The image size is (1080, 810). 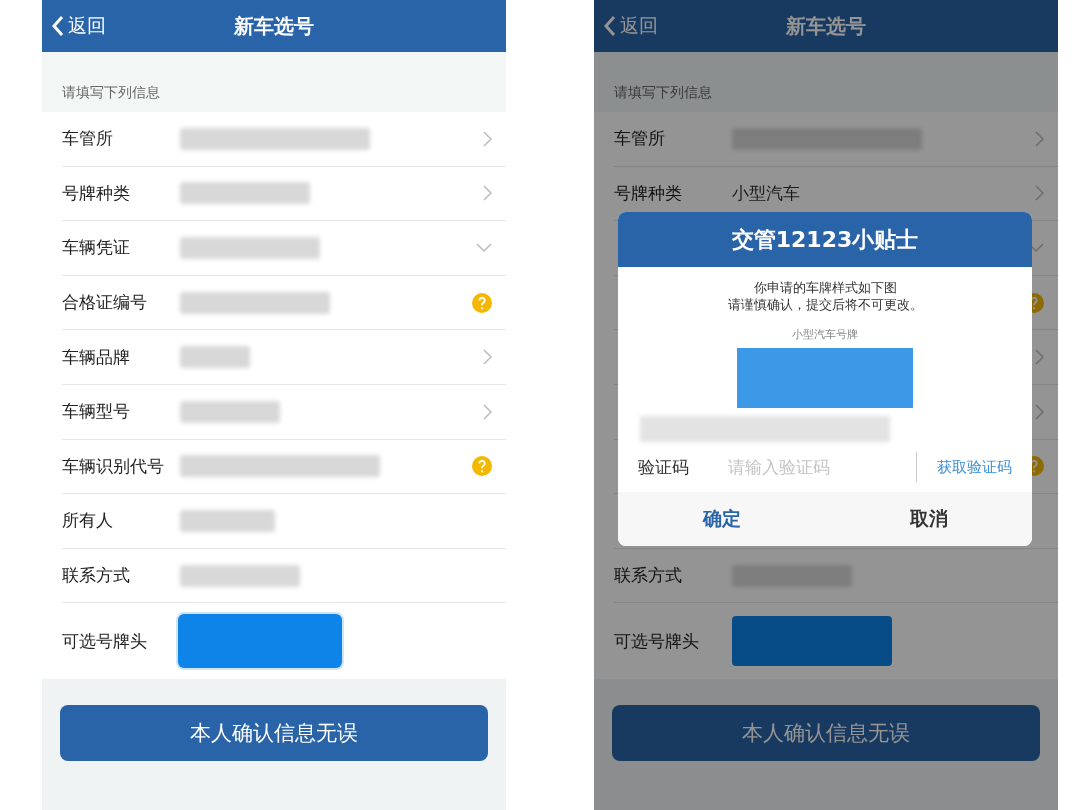 What do you see at coordinates (766, 193) in the screenshot?
I see `field-value: 小型汽车` at bounding box center [766, 193].